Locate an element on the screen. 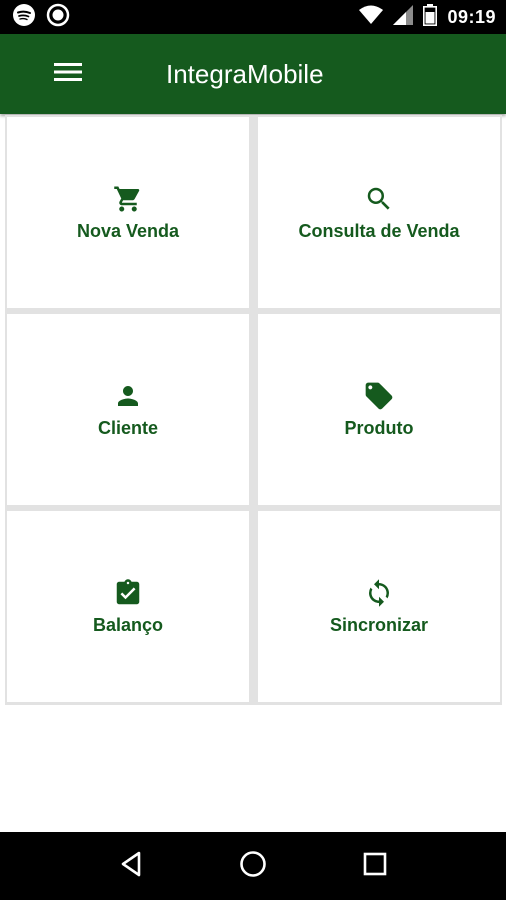 Image resolution: width=506 pixels, height=900 pixels. shopping-cart-icon is located at coordinates (128, 199).